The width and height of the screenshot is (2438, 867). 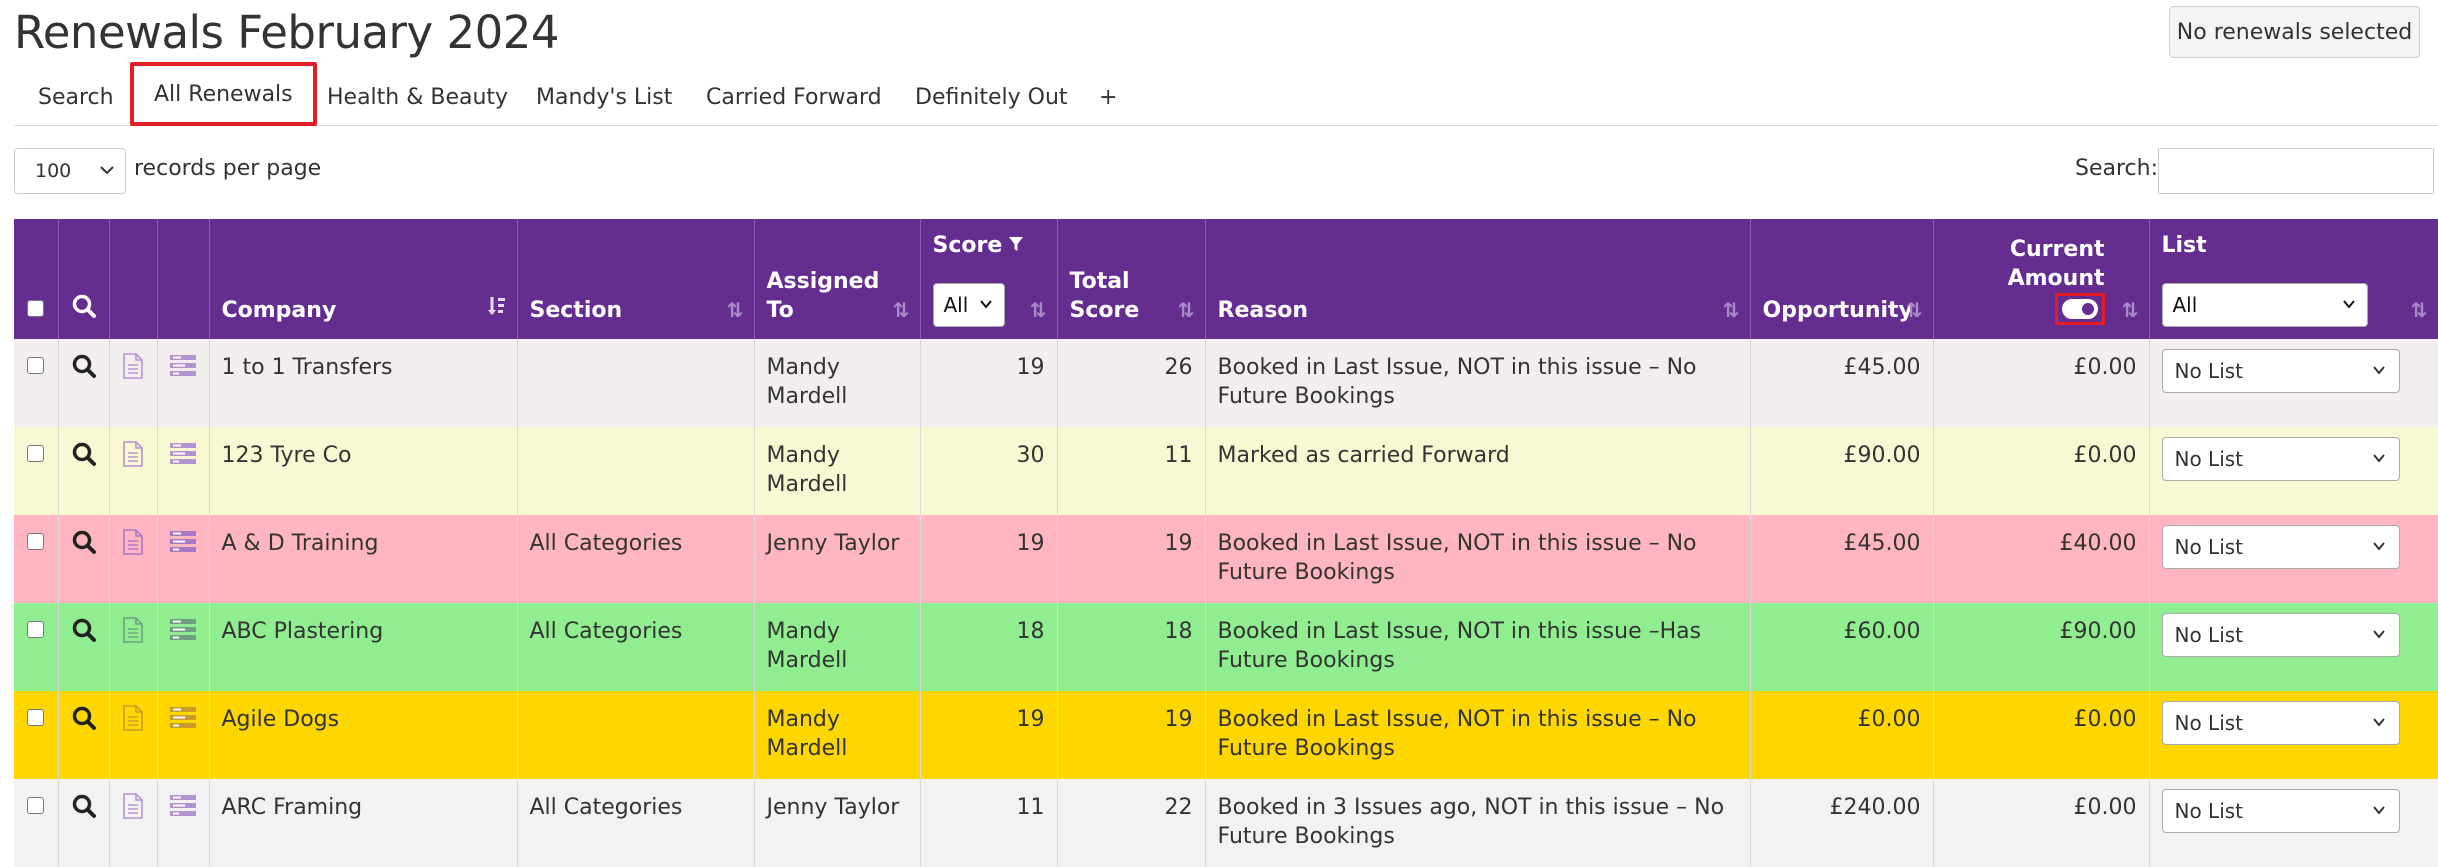 I want to click on filter-icon, so click(x=1016, y=245).